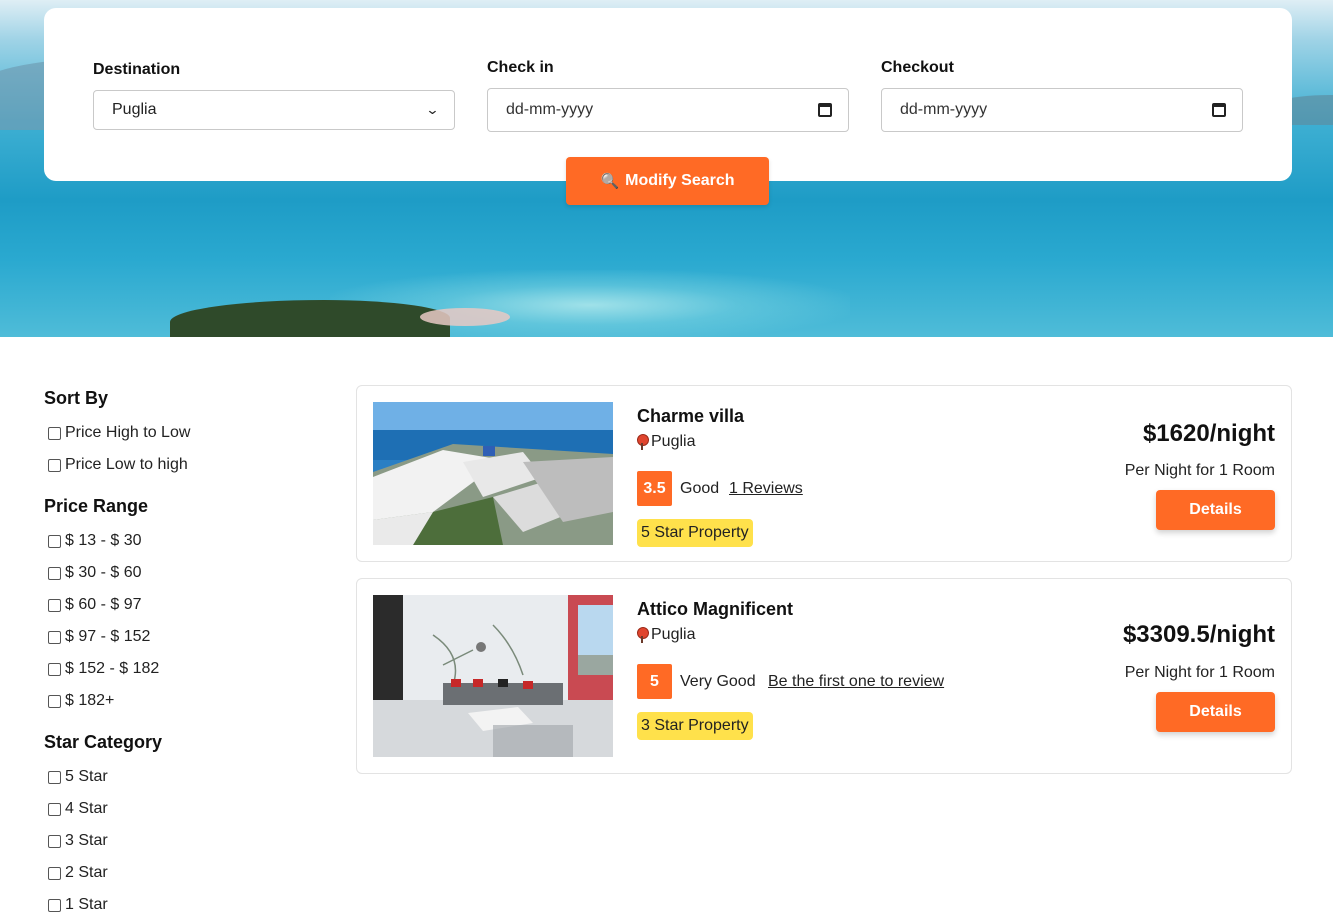 The width and height of the screenshot is (1333, 917). Describe the element at coordinates (695, 726) in the screenshot. I see `star-property-tag: 3 Star Property` at that location.